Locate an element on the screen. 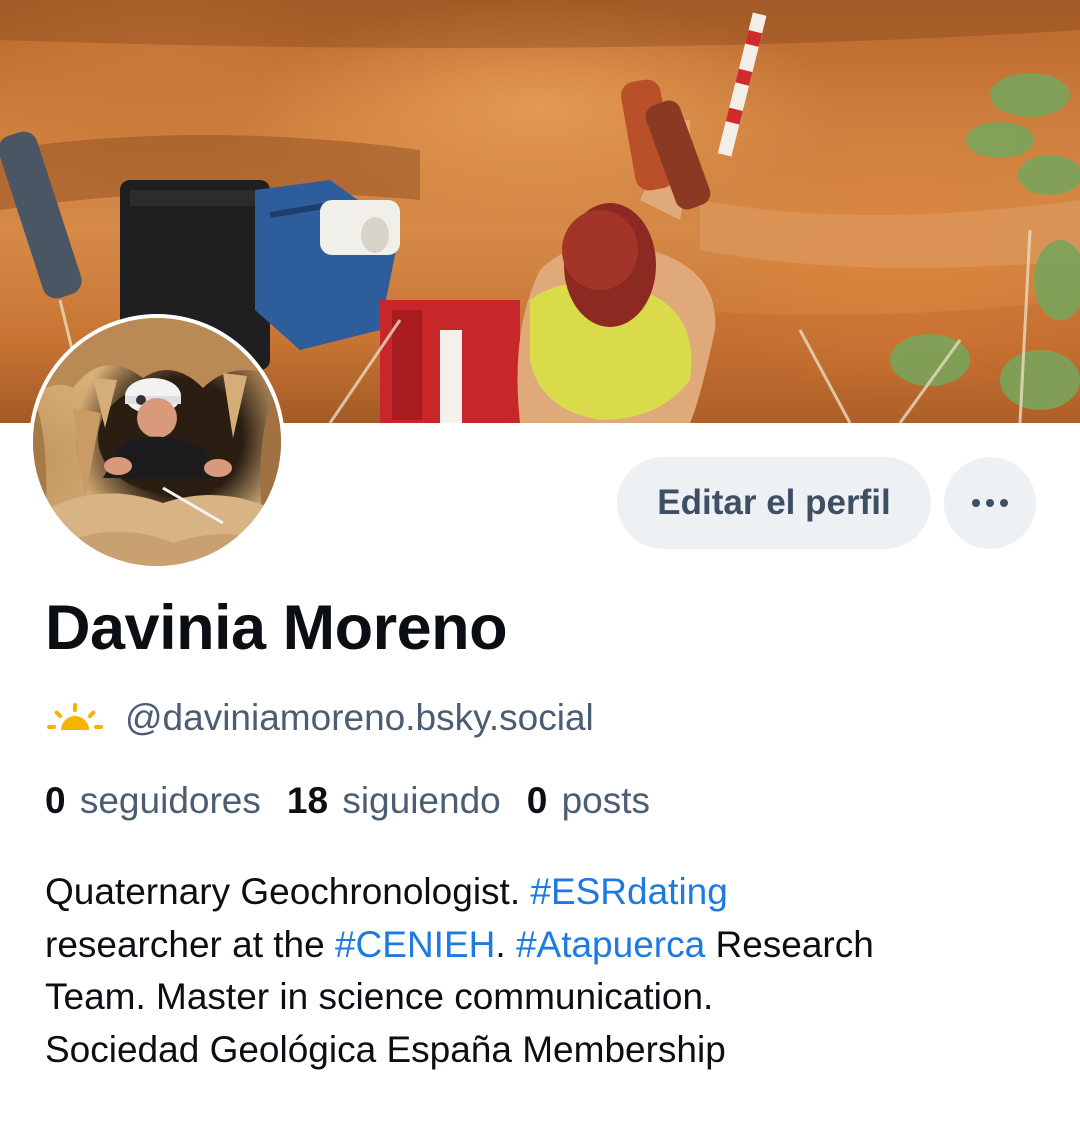 Image resolution: width=1080 pixels, height=1129 pixels. hashtag-link: #Atapuerca is located at coordinates (610, 944).